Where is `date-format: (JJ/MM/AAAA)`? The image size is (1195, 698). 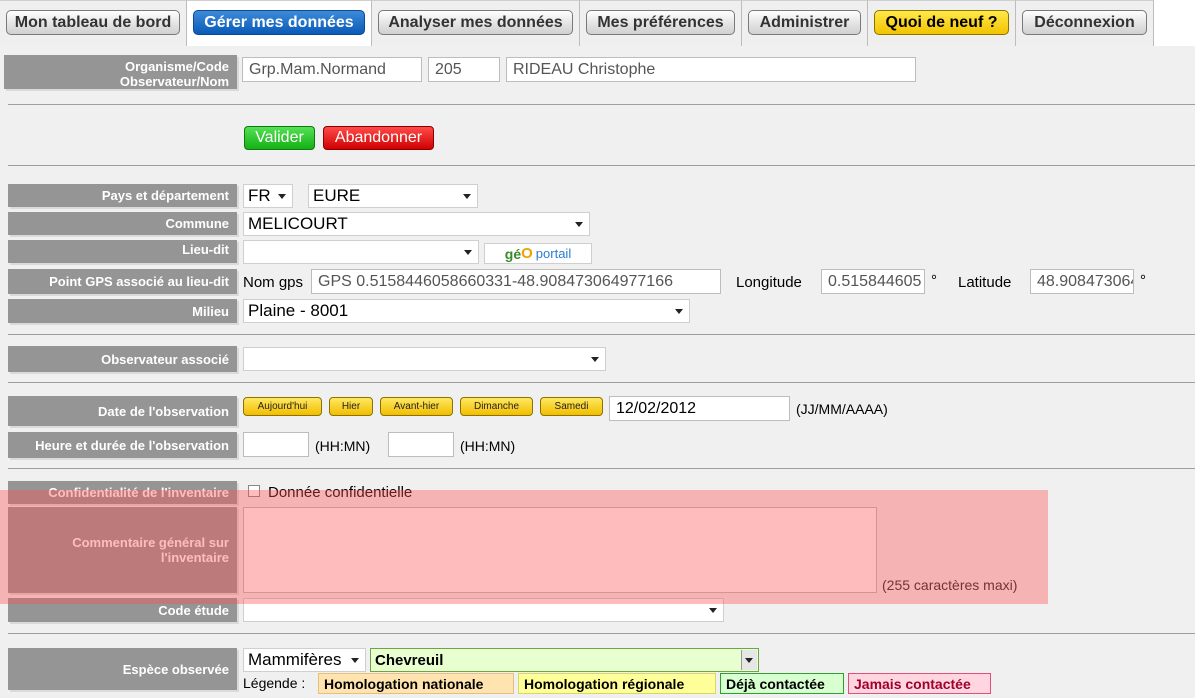
date-format: (JJ/MM/AAAA) is located at coordinates (842, 409).